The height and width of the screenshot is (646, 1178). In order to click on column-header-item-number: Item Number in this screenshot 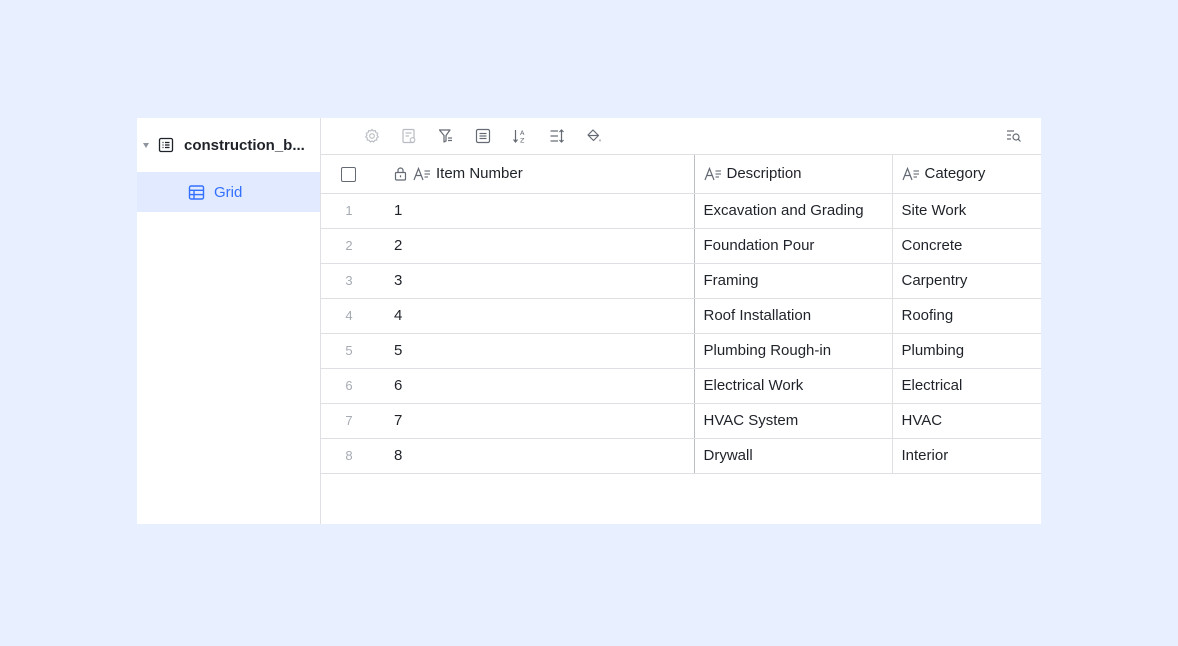, I will do `click(535, 174)`.